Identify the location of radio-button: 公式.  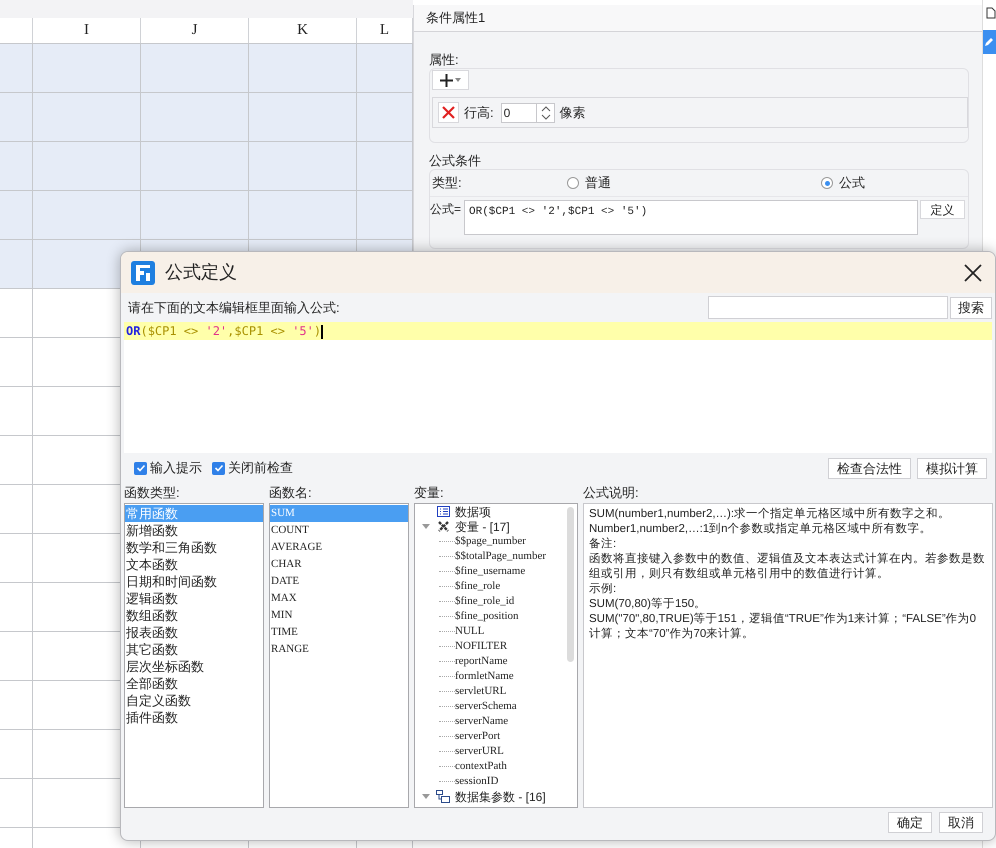
(843, 183).